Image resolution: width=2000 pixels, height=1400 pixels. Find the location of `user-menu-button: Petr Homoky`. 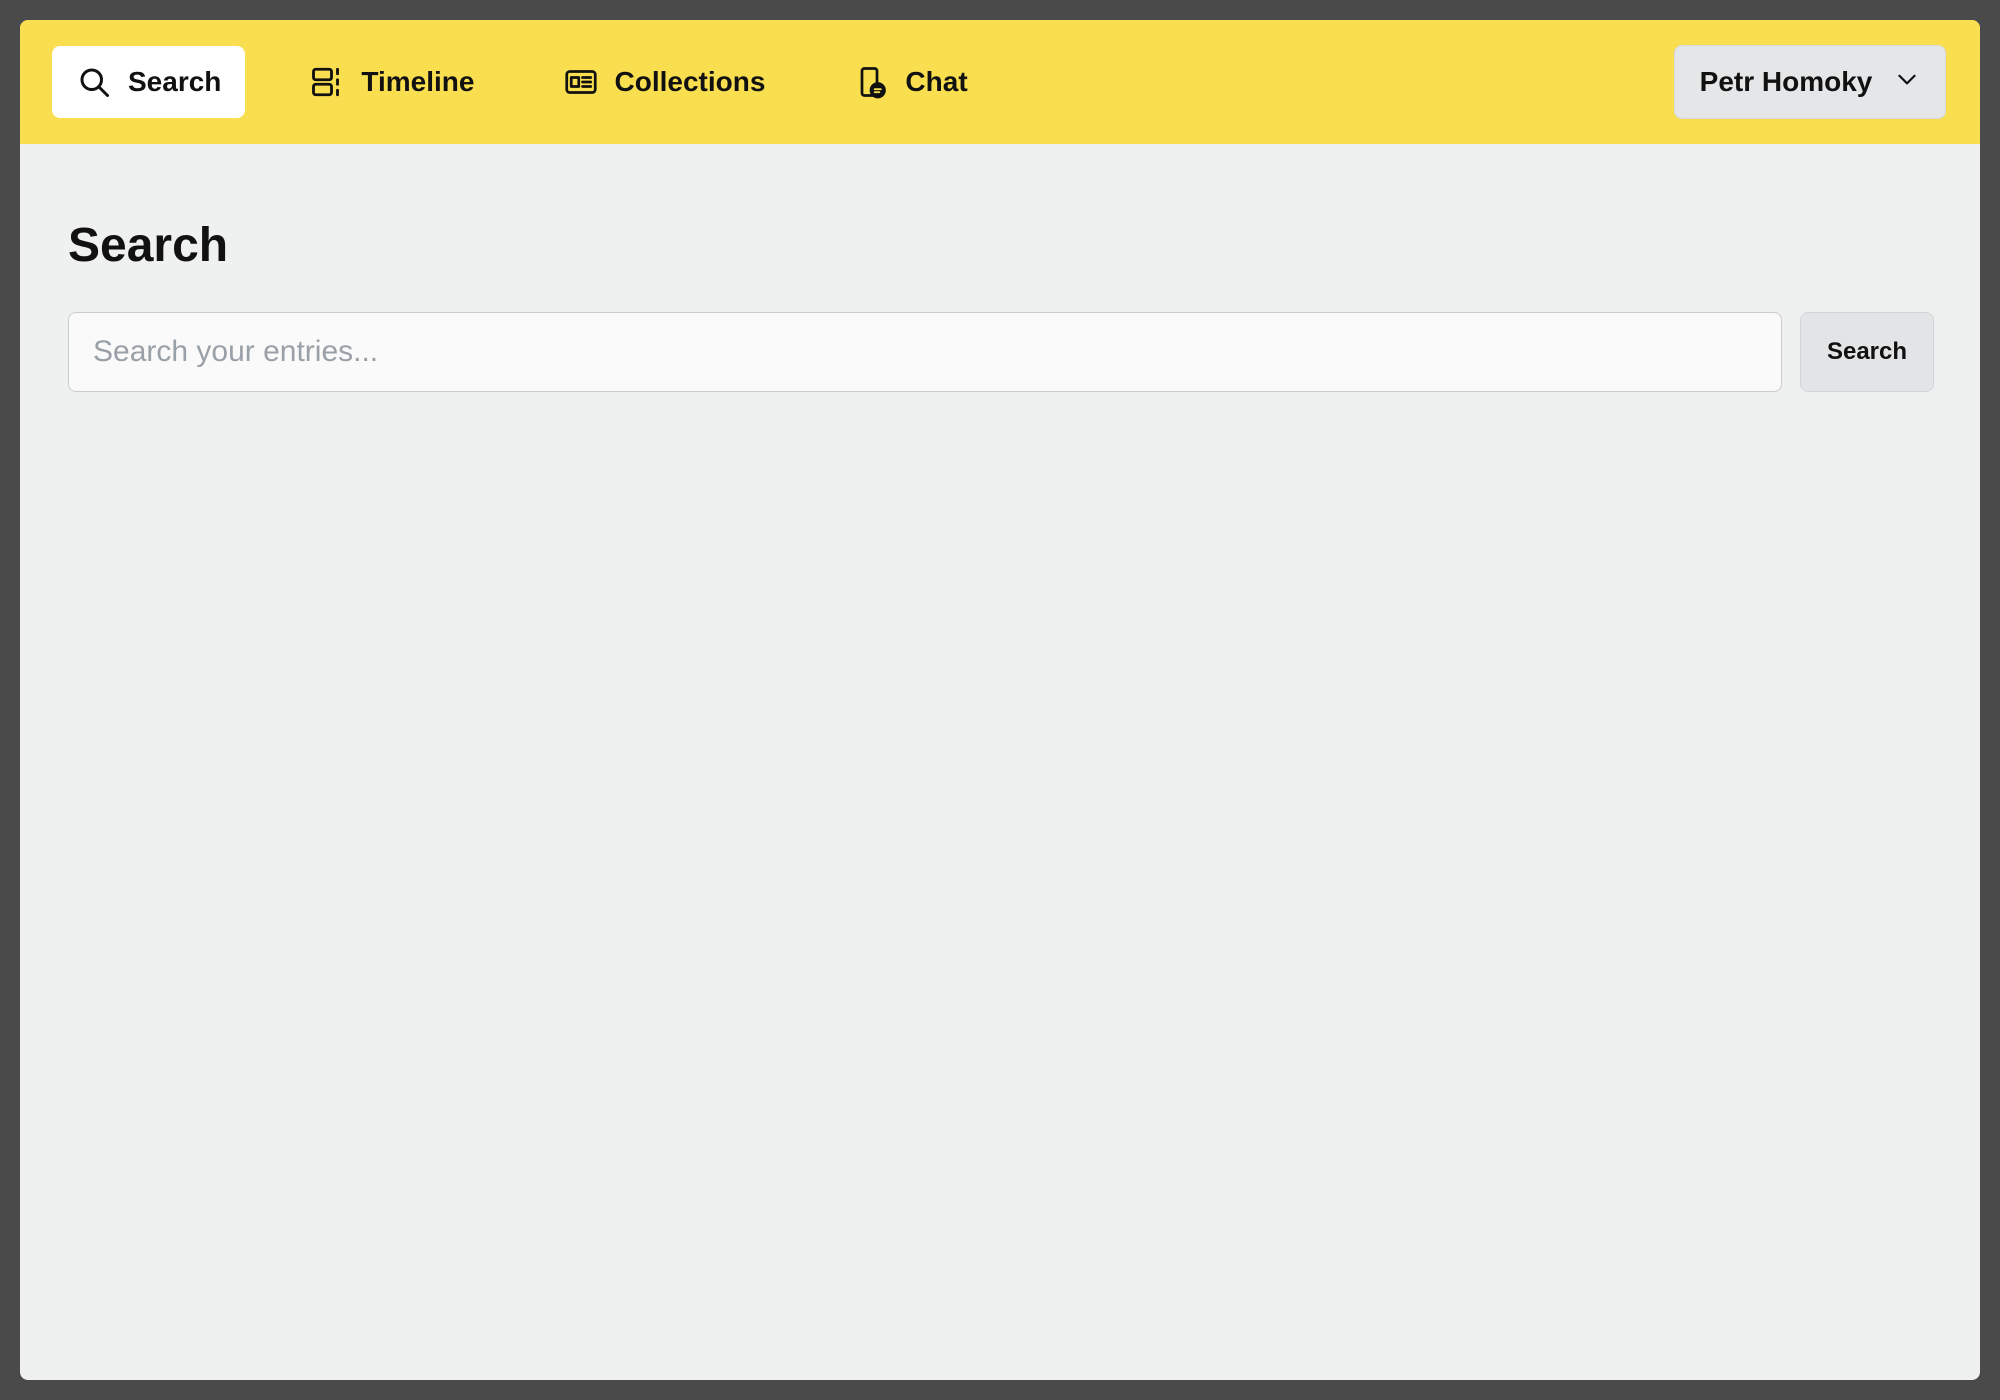

user-menu-button: Petr Homoky is located at coordinates (1810, 82).